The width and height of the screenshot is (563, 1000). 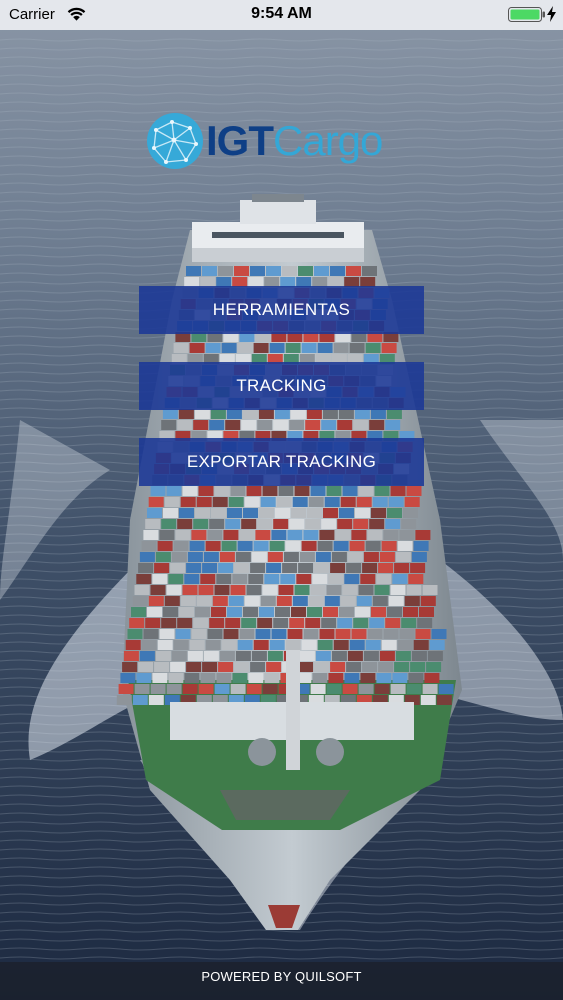 I want to click on charging-bolt-icon, so click(x=551, y=14).